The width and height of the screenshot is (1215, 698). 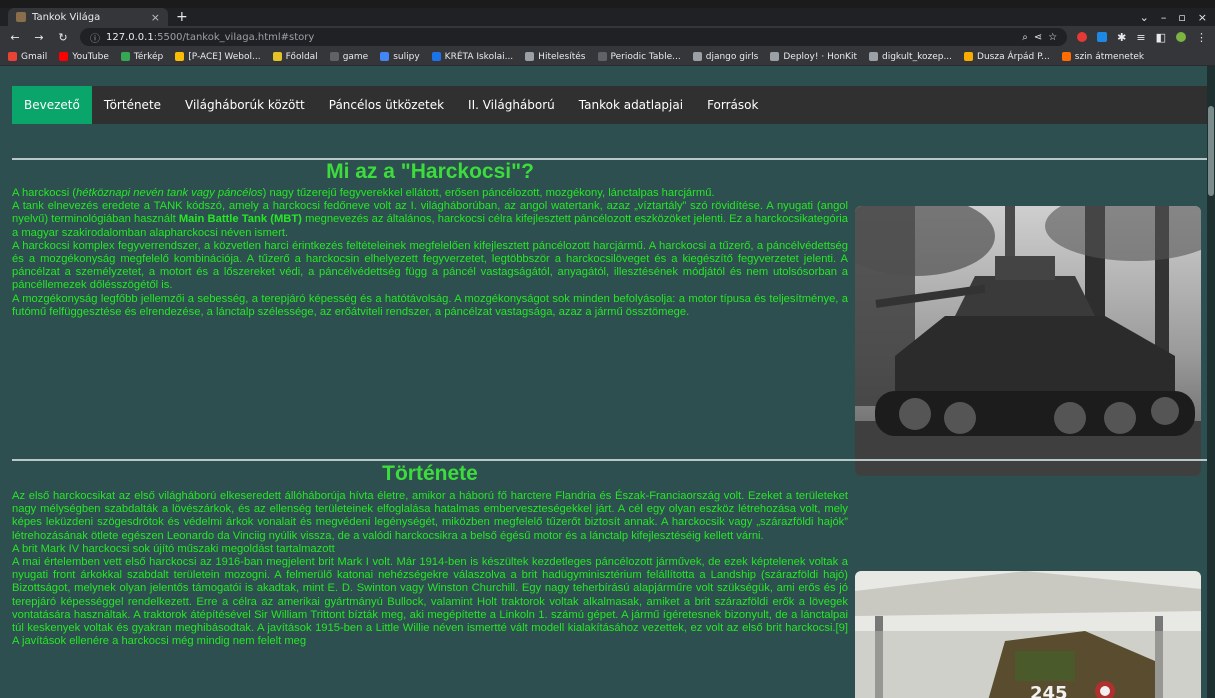 I want to click on browser-tab-strip: Tankok Világa × + ⌄ – ▫ ×, so click(x=607, y=17).